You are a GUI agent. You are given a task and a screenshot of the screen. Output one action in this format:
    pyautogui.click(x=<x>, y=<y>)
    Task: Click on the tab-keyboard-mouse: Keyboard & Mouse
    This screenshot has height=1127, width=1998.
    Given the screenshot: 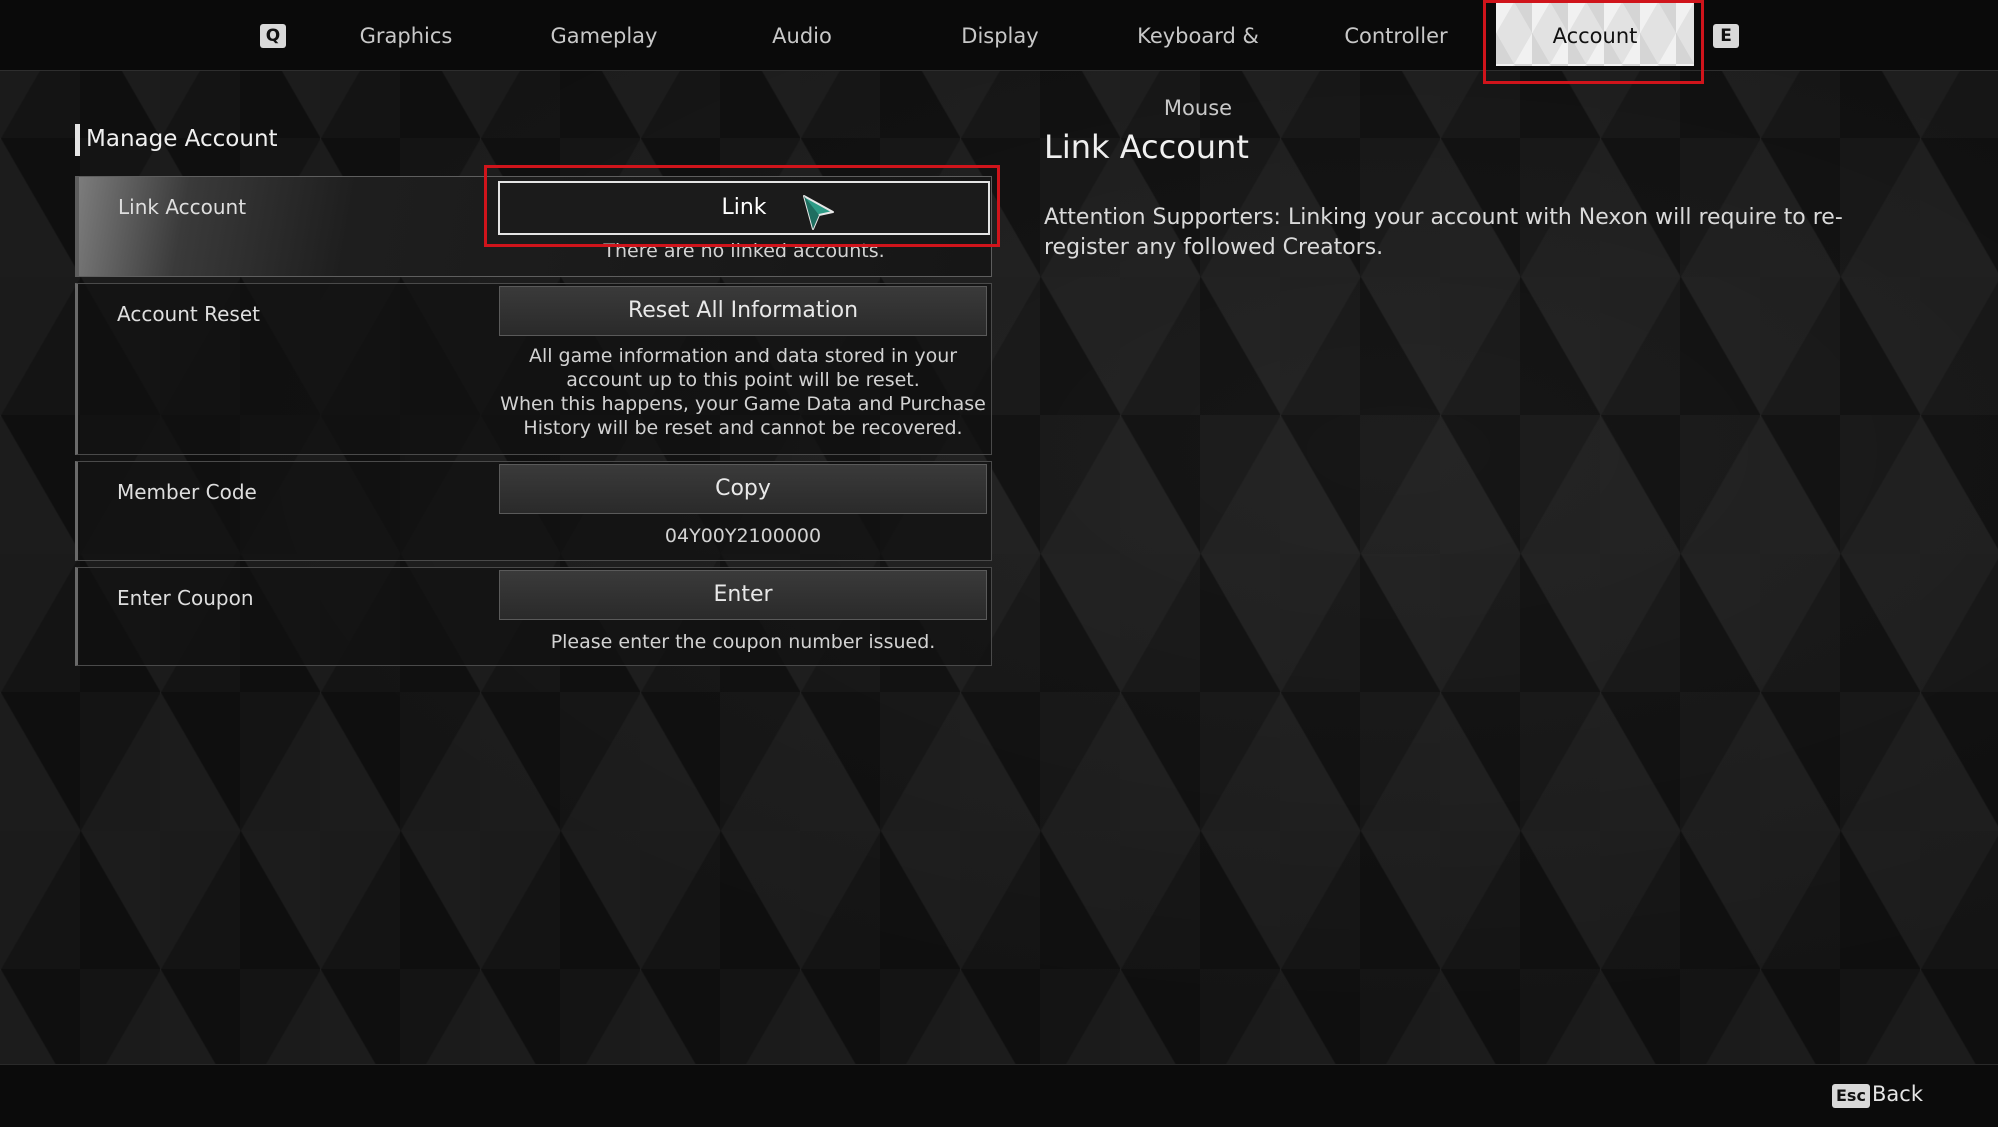 What is the action you would take?
    pyautogui.click(x=1198, y=60)
    